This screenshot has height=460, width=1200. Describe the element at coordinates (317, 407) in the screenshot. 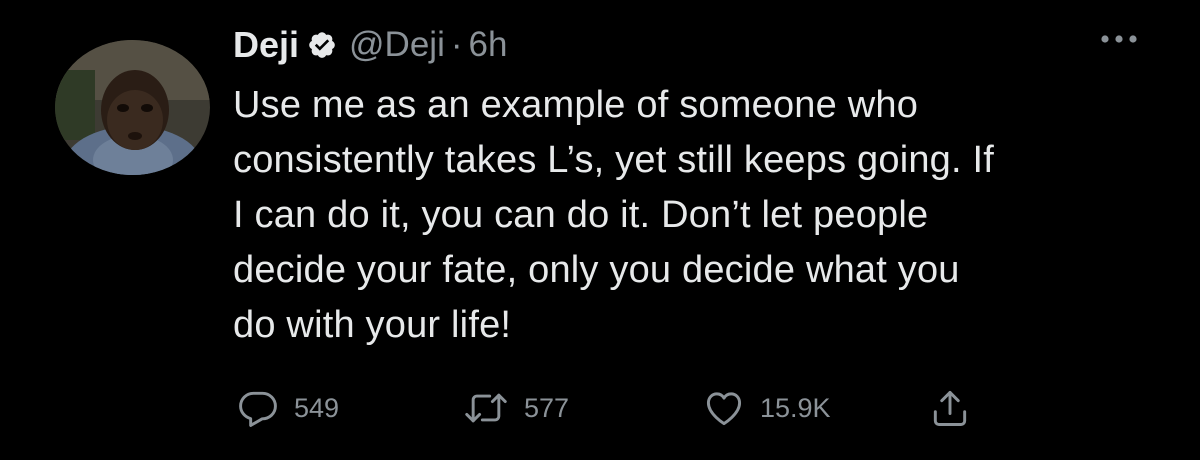

I see `reply-count: 549` at that location.